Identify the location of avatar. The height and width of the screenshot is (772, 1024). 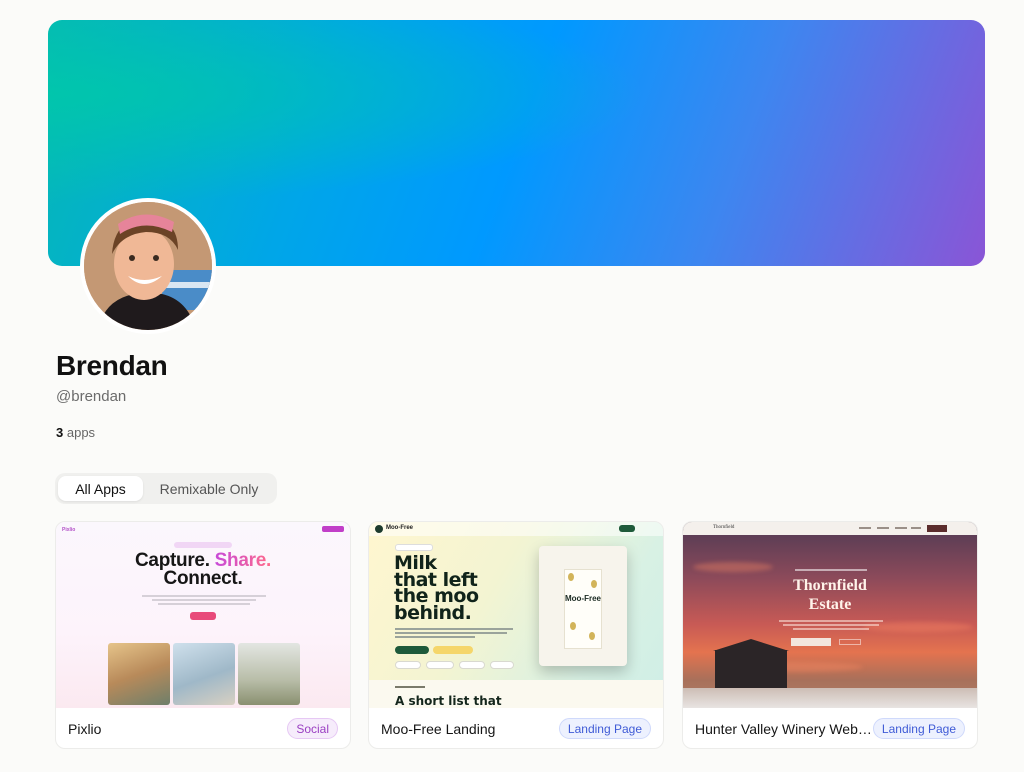
(148, 266).